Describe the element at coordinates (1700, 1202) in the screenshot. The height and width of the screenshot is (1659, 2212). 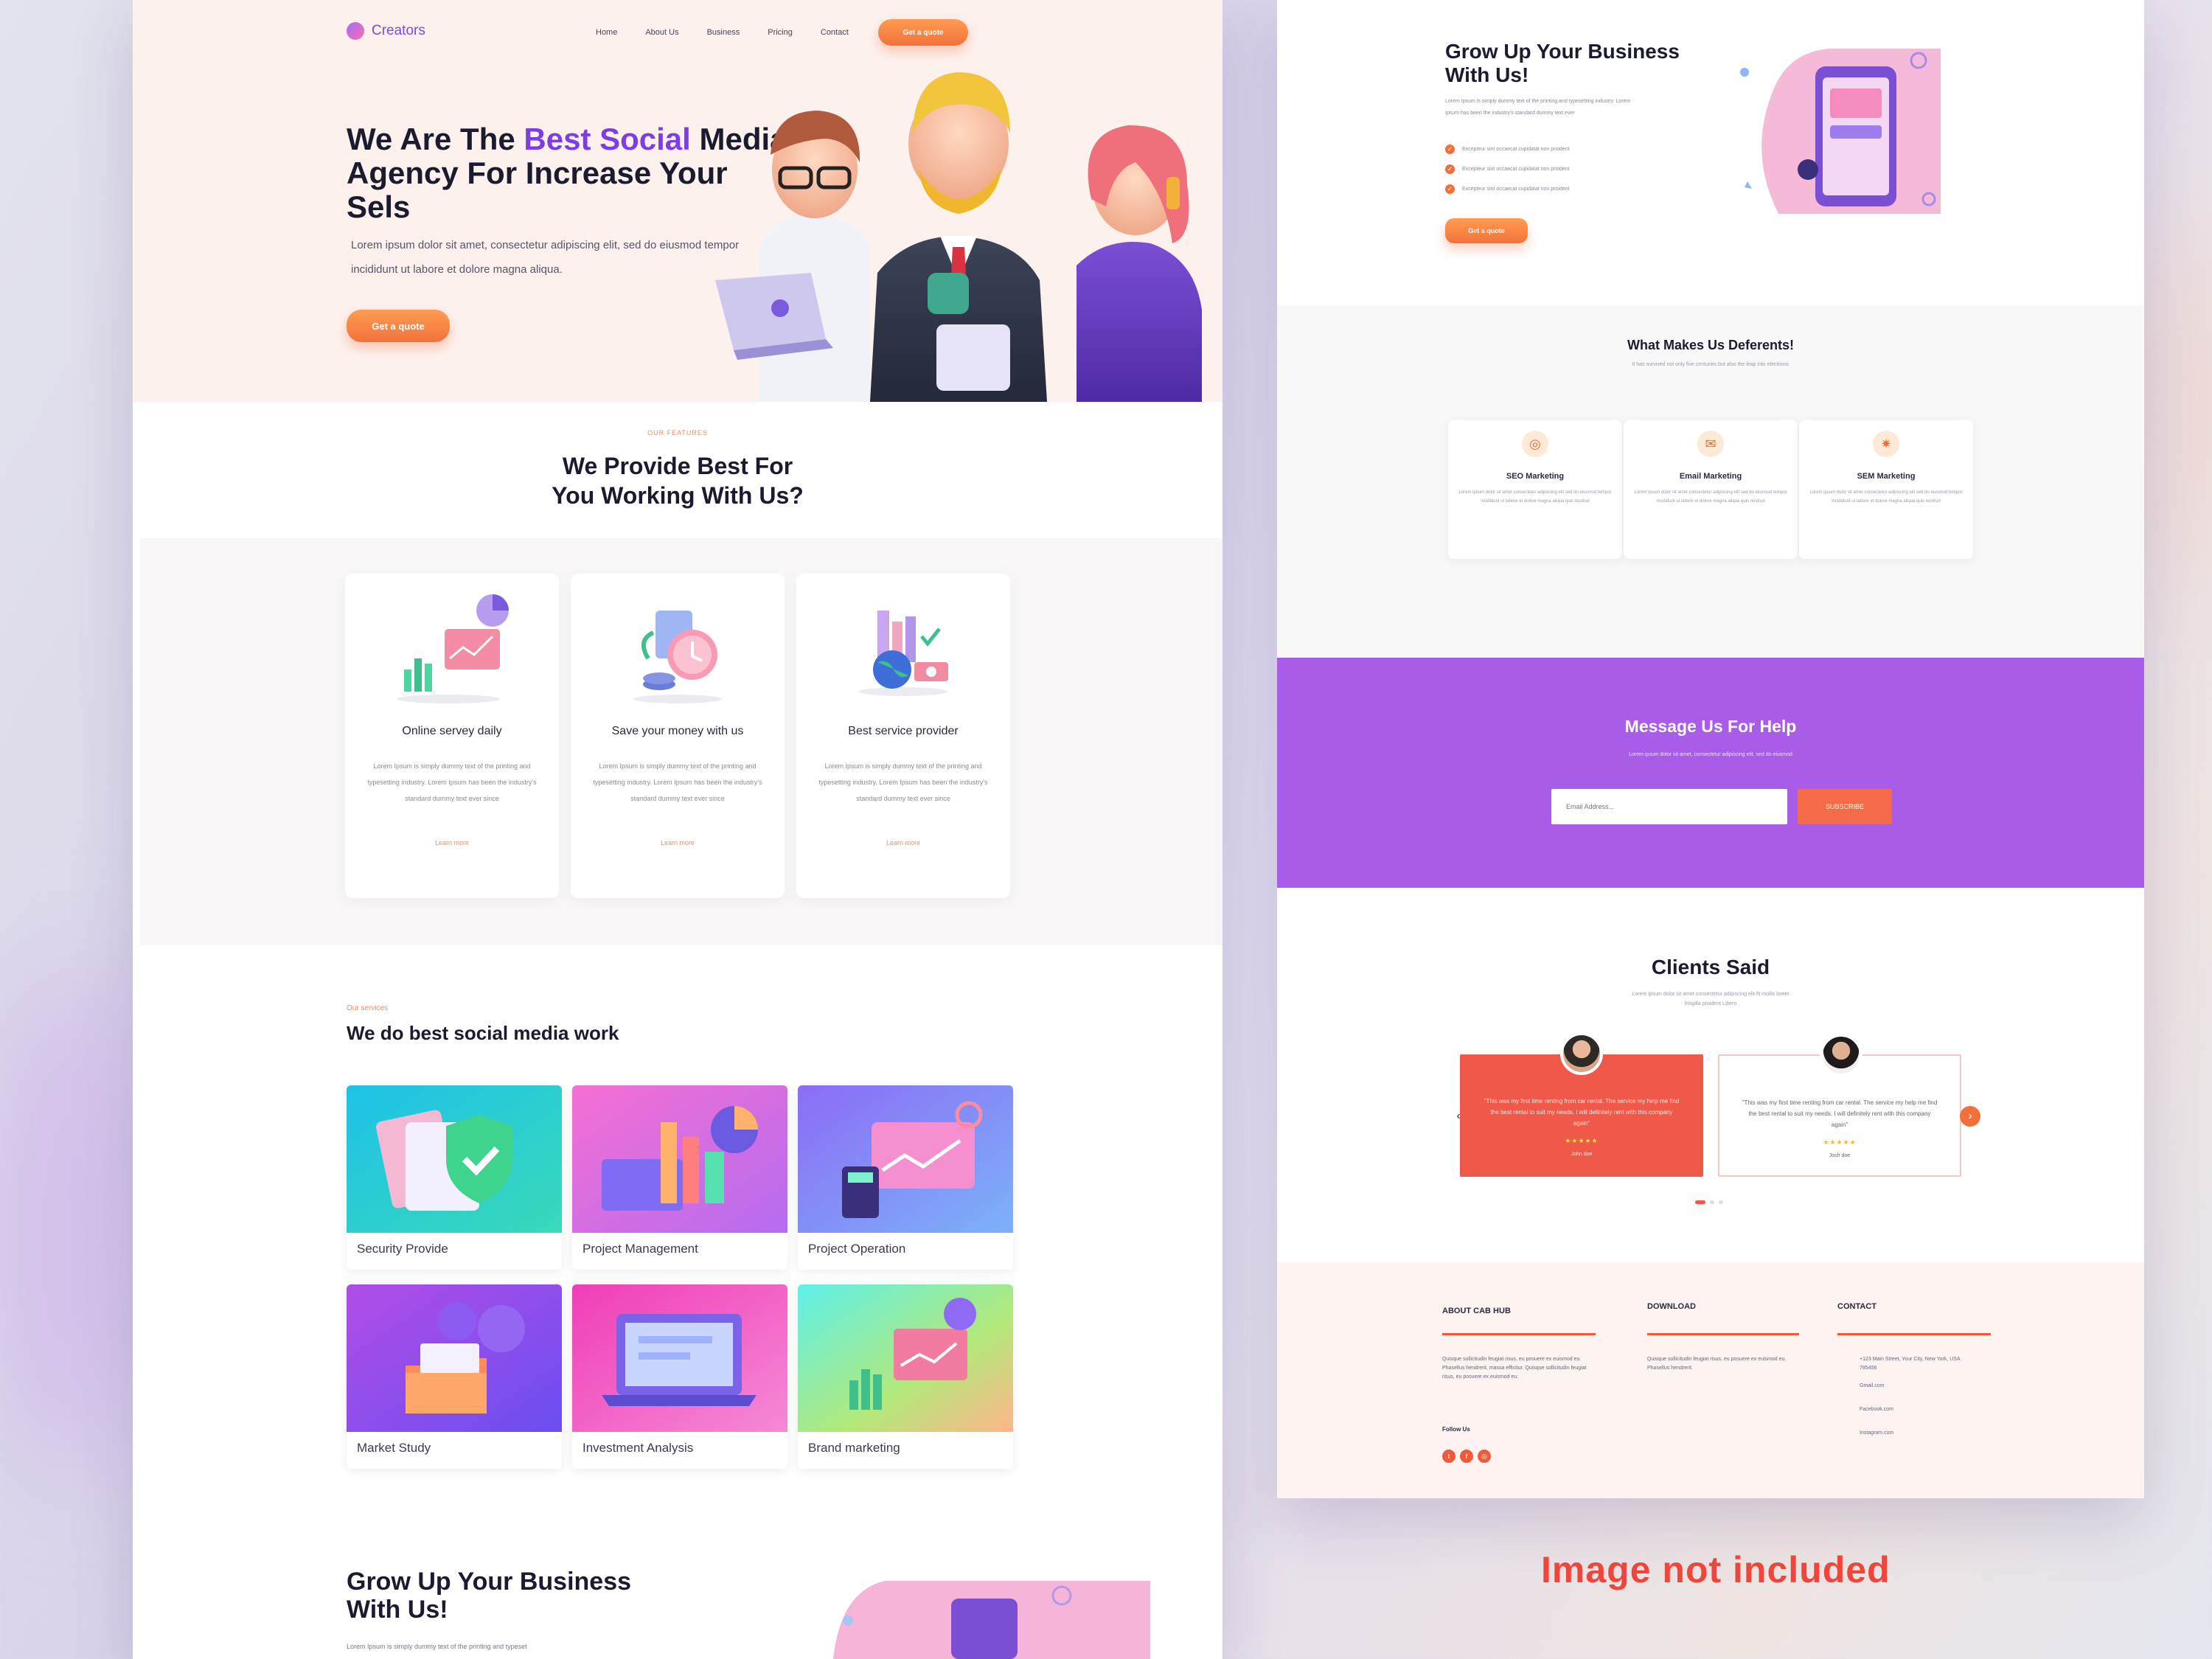
I see `carousel-dot-active` at that location.